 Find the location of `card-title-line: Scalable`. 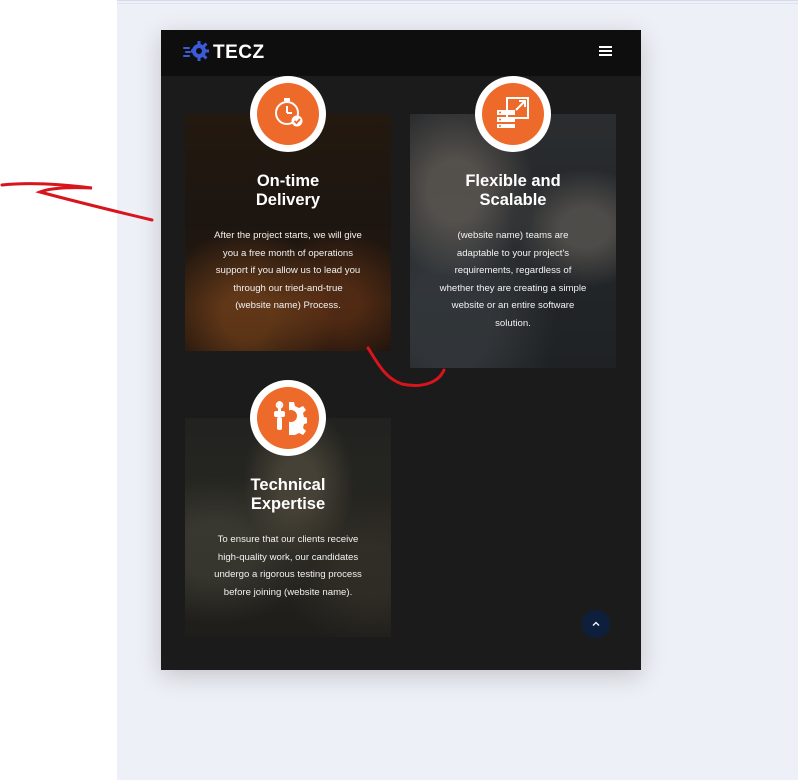

card-title-line: Scalable is located at coordinates (513, 200).